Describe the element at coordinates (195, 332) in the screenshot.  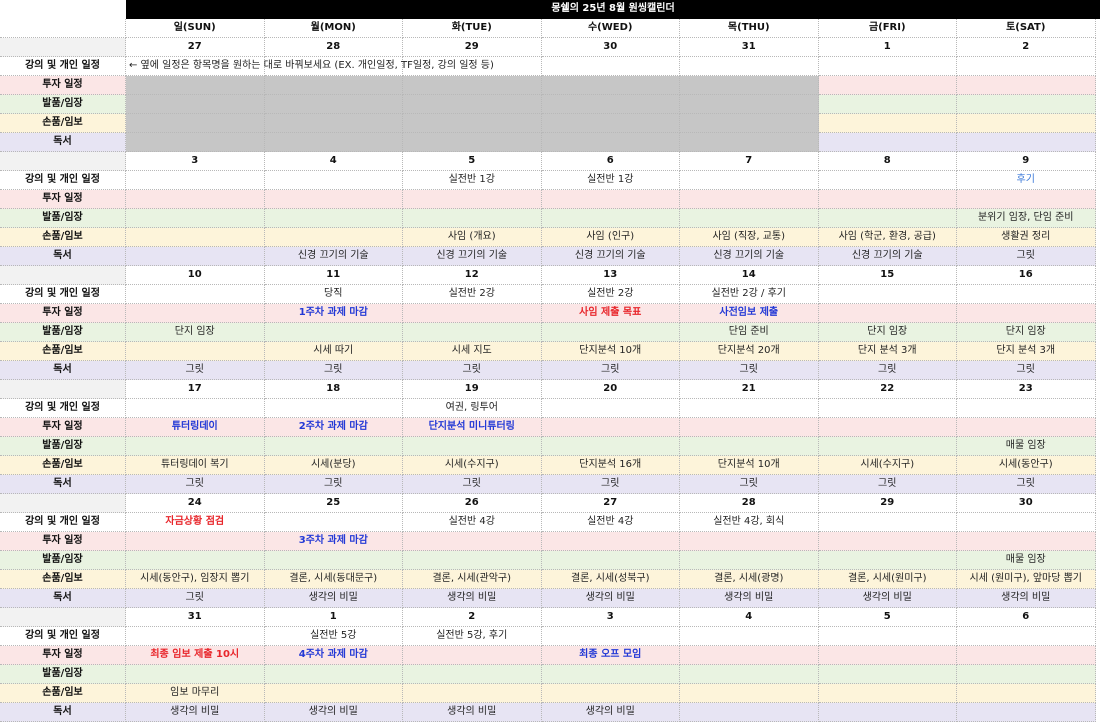
I see `schedule-cell: 단지 임장` at that location.